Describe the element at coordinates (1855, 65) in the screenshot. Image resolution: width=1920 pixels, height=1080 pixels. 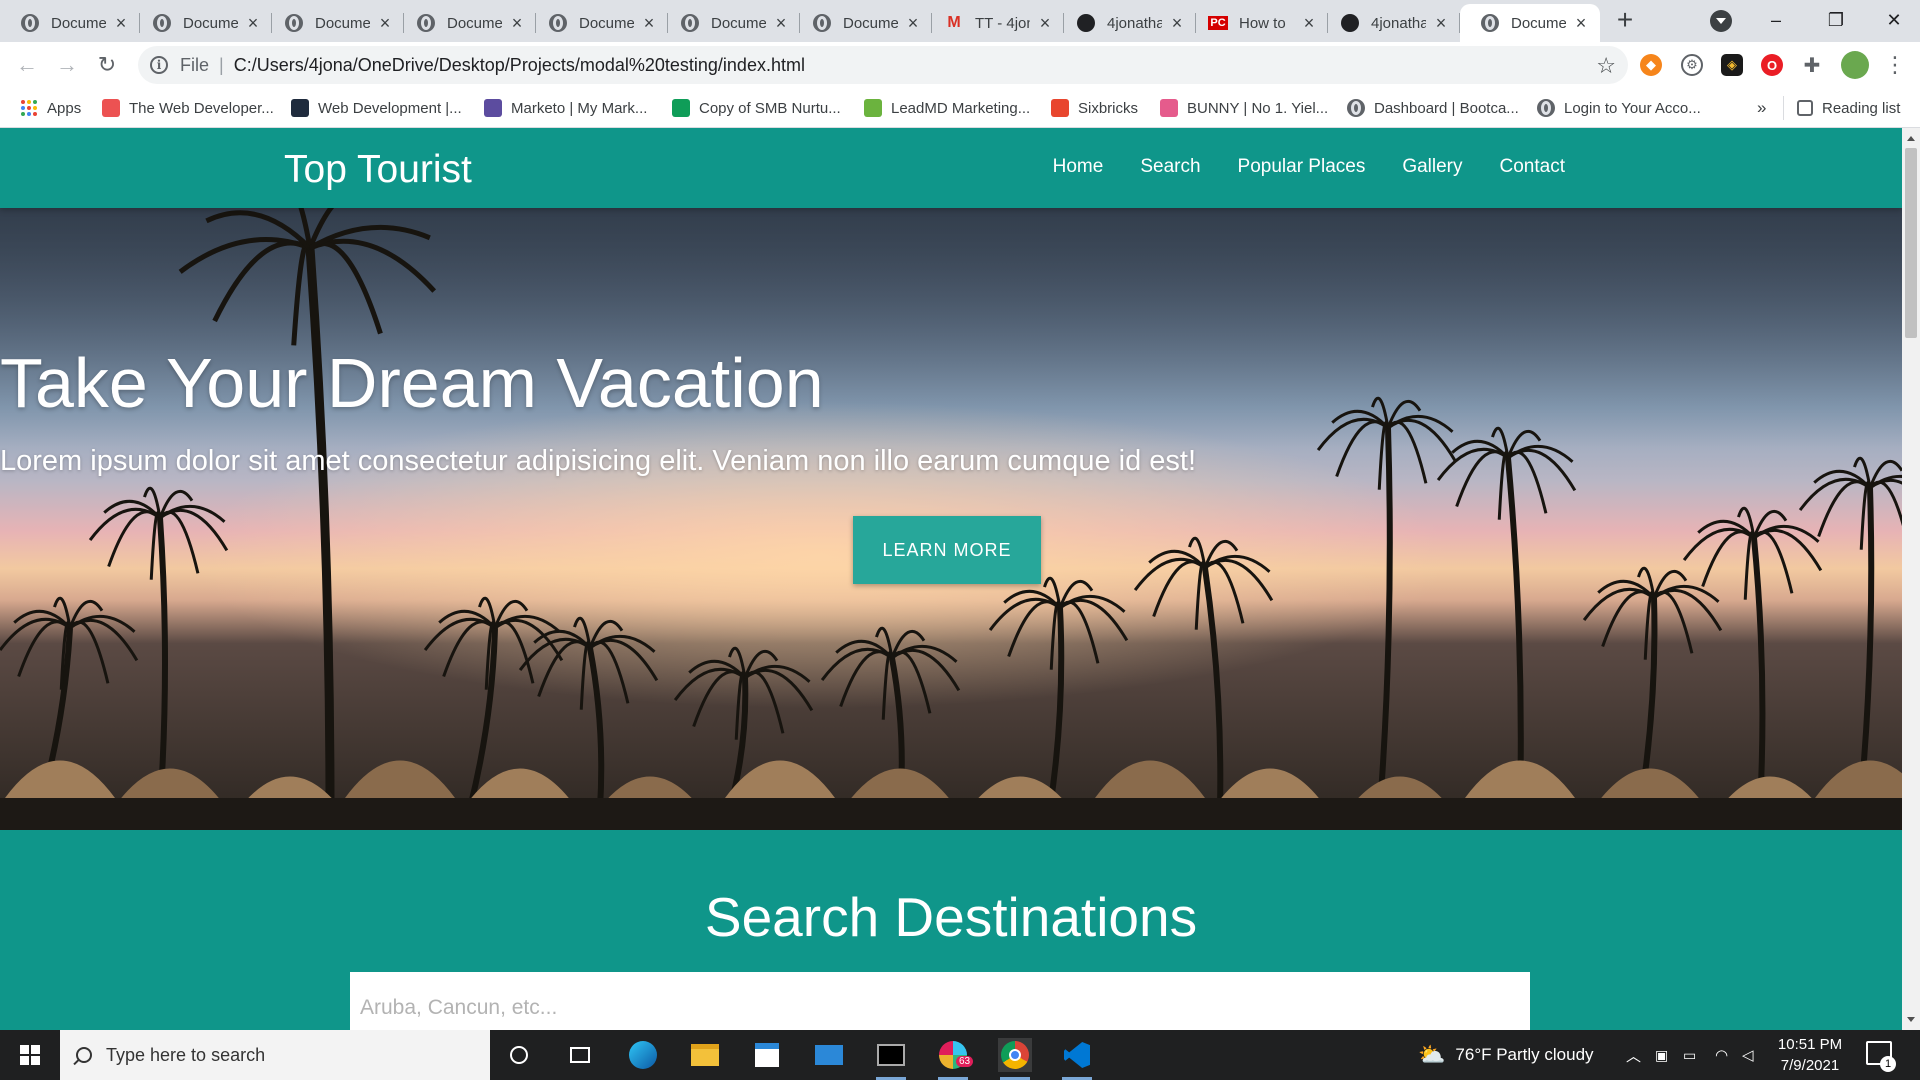
I see `profile-avatar` at that location.